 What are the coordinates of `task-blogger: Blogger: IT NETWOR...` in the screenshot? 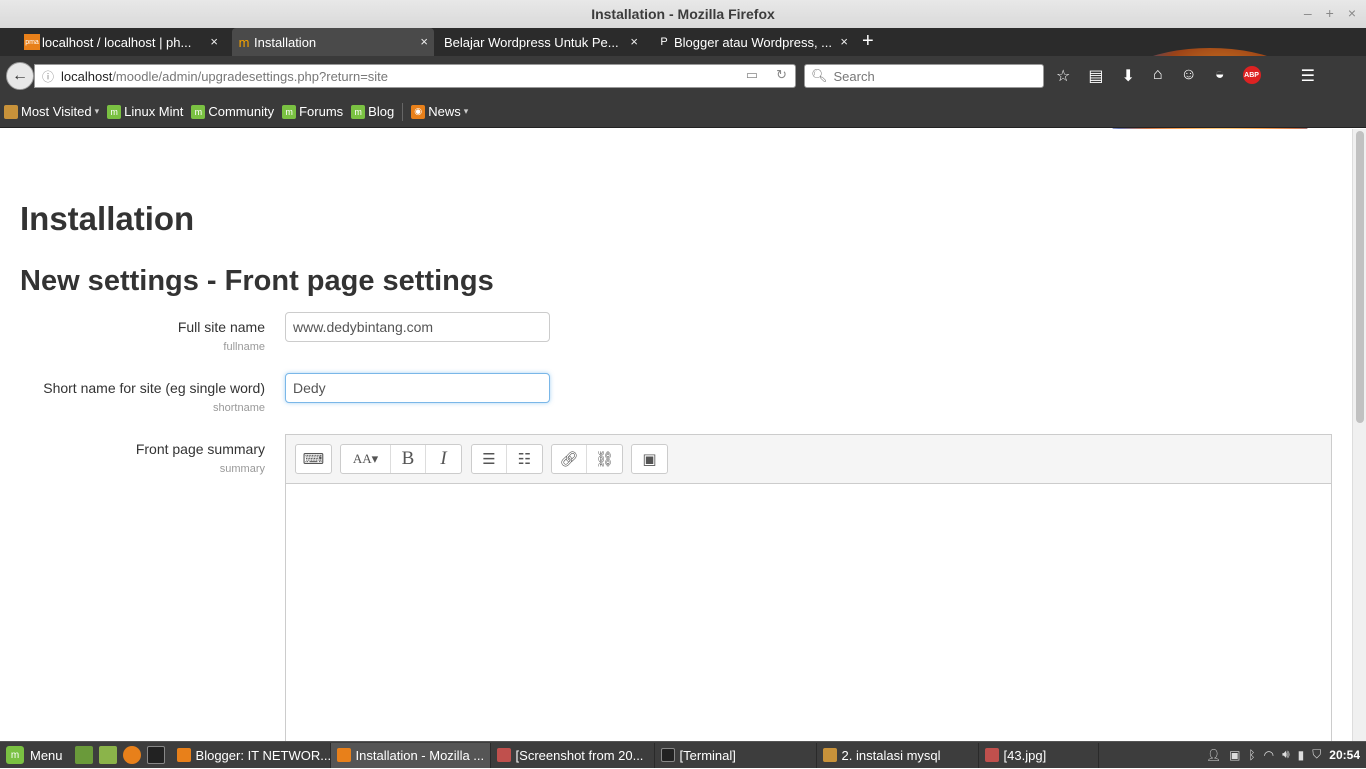 It's located at (251, 755).